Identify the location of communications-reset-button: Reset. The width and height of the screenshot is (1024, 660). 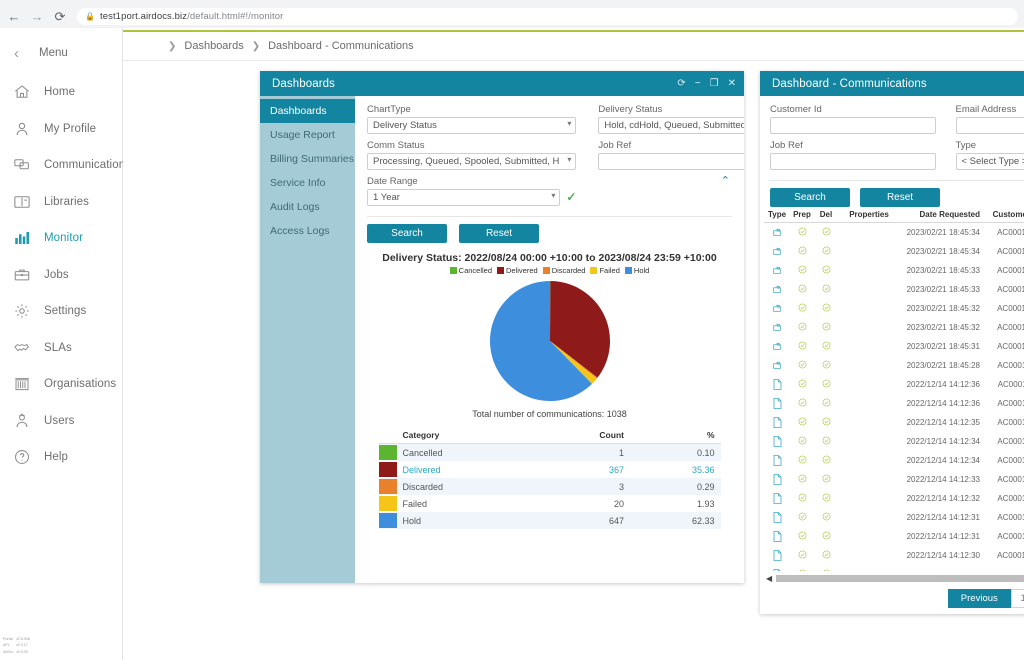
(900, 197).